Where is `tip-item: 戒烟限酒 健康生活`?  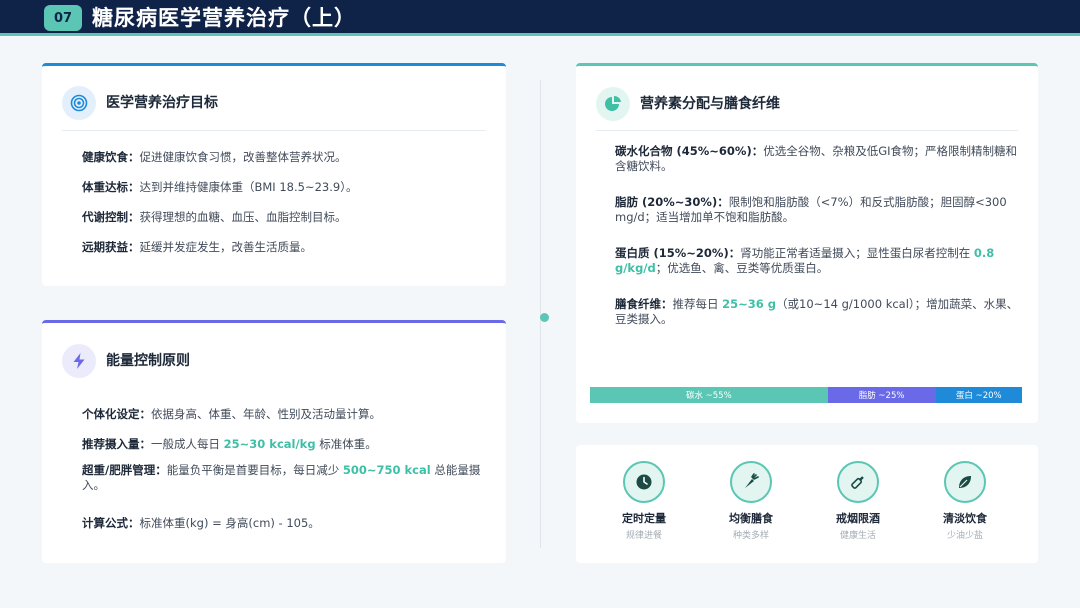
tip-item: 戒烟限酒 健康生活 is located at coordinates (858, 501).